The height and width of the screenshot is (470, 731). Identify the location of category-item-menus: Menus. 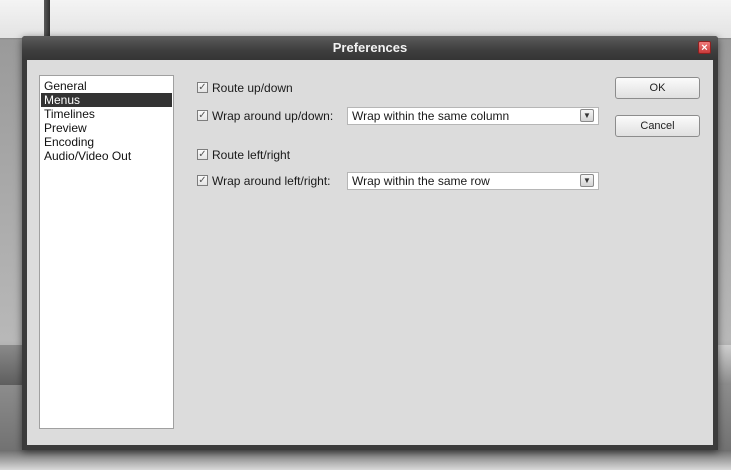
(106, 100).